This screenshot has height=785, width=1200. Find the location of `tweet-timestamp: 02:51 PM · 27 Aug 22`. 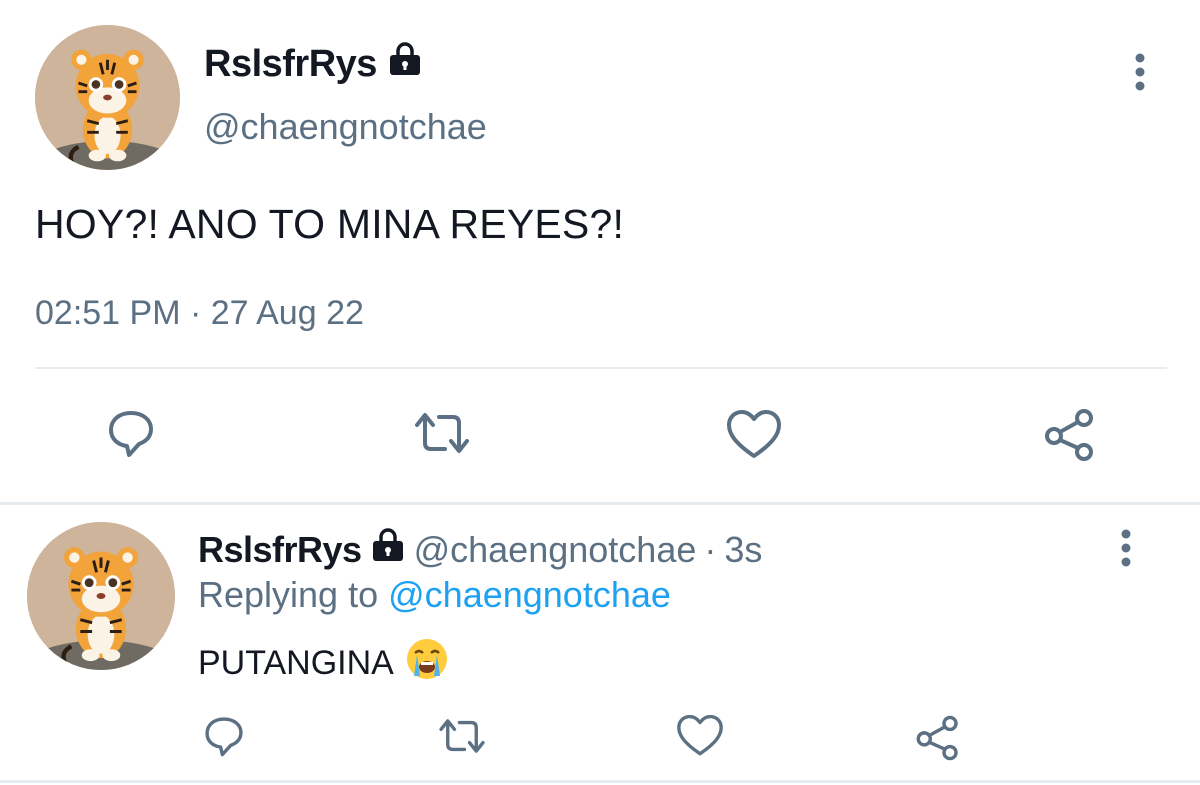

tweet-timestamp: 02:51 PM · 27 Aug 22 is located at coordinates (199, 313).